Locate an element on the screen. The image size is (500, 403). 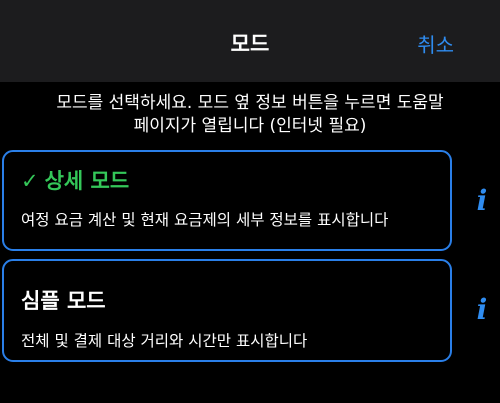
mode-description: 전체 및 결제 대상 거리와 시간만 표시합니다 is located at coordinates (164, 341).